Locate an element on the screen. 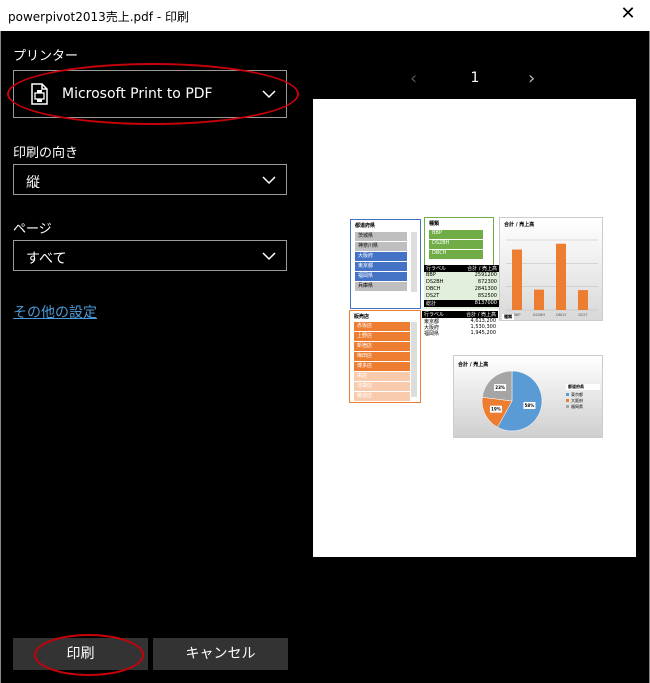 Image resolution: width=650 pixels, height=683 pixels. slicer-item: 大阪府 is located at coordinates (381, 256).